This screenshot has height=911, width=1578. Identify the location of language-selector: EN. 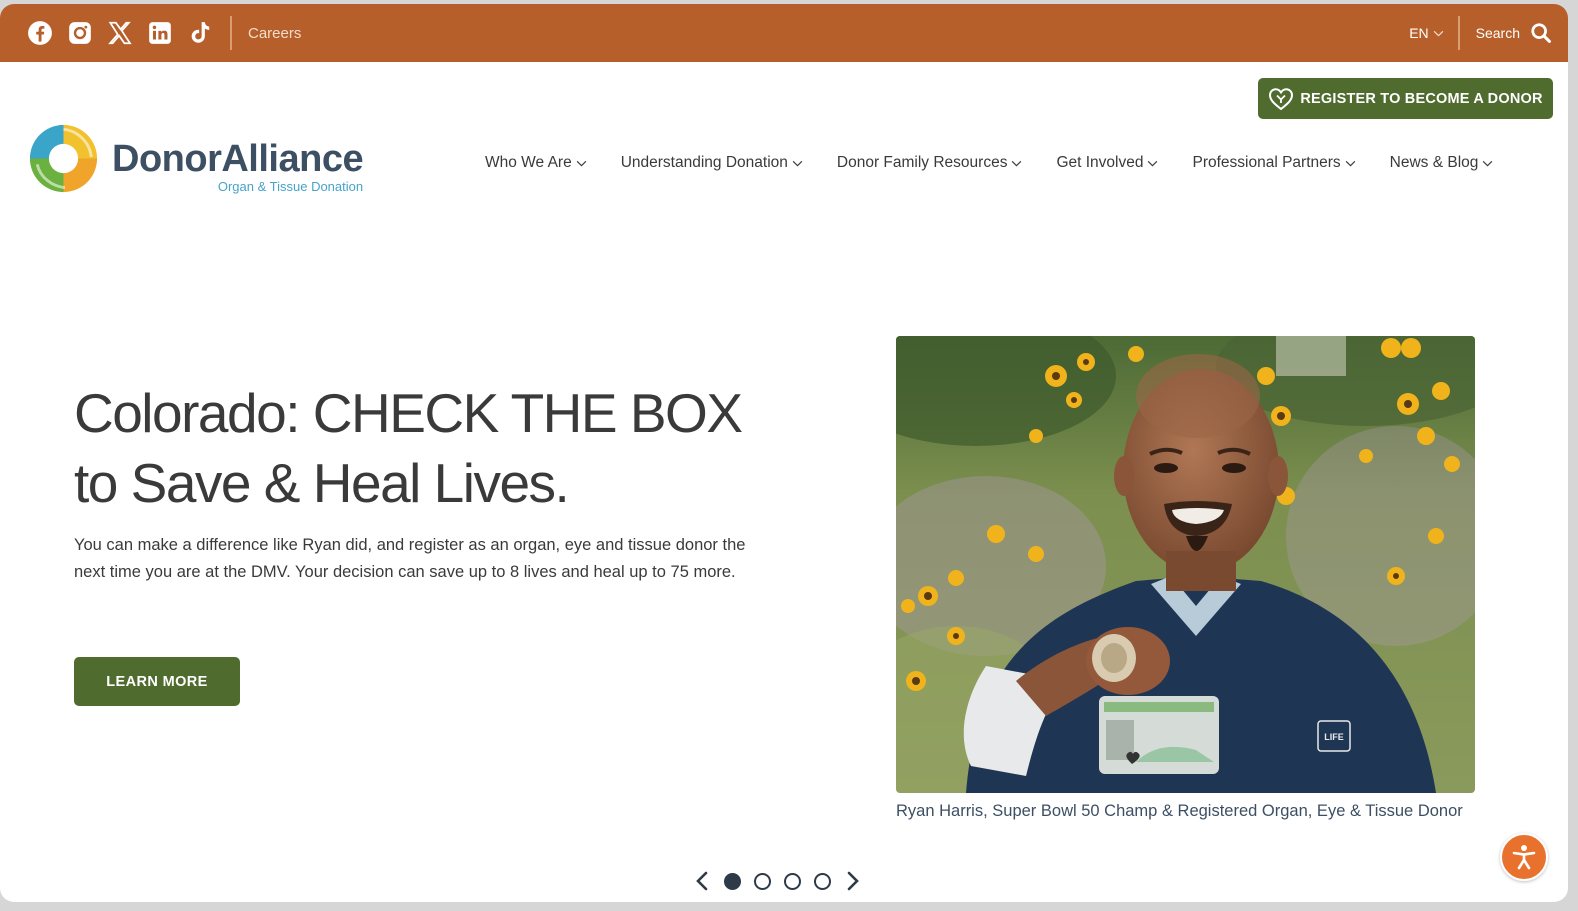
(1426, 33).